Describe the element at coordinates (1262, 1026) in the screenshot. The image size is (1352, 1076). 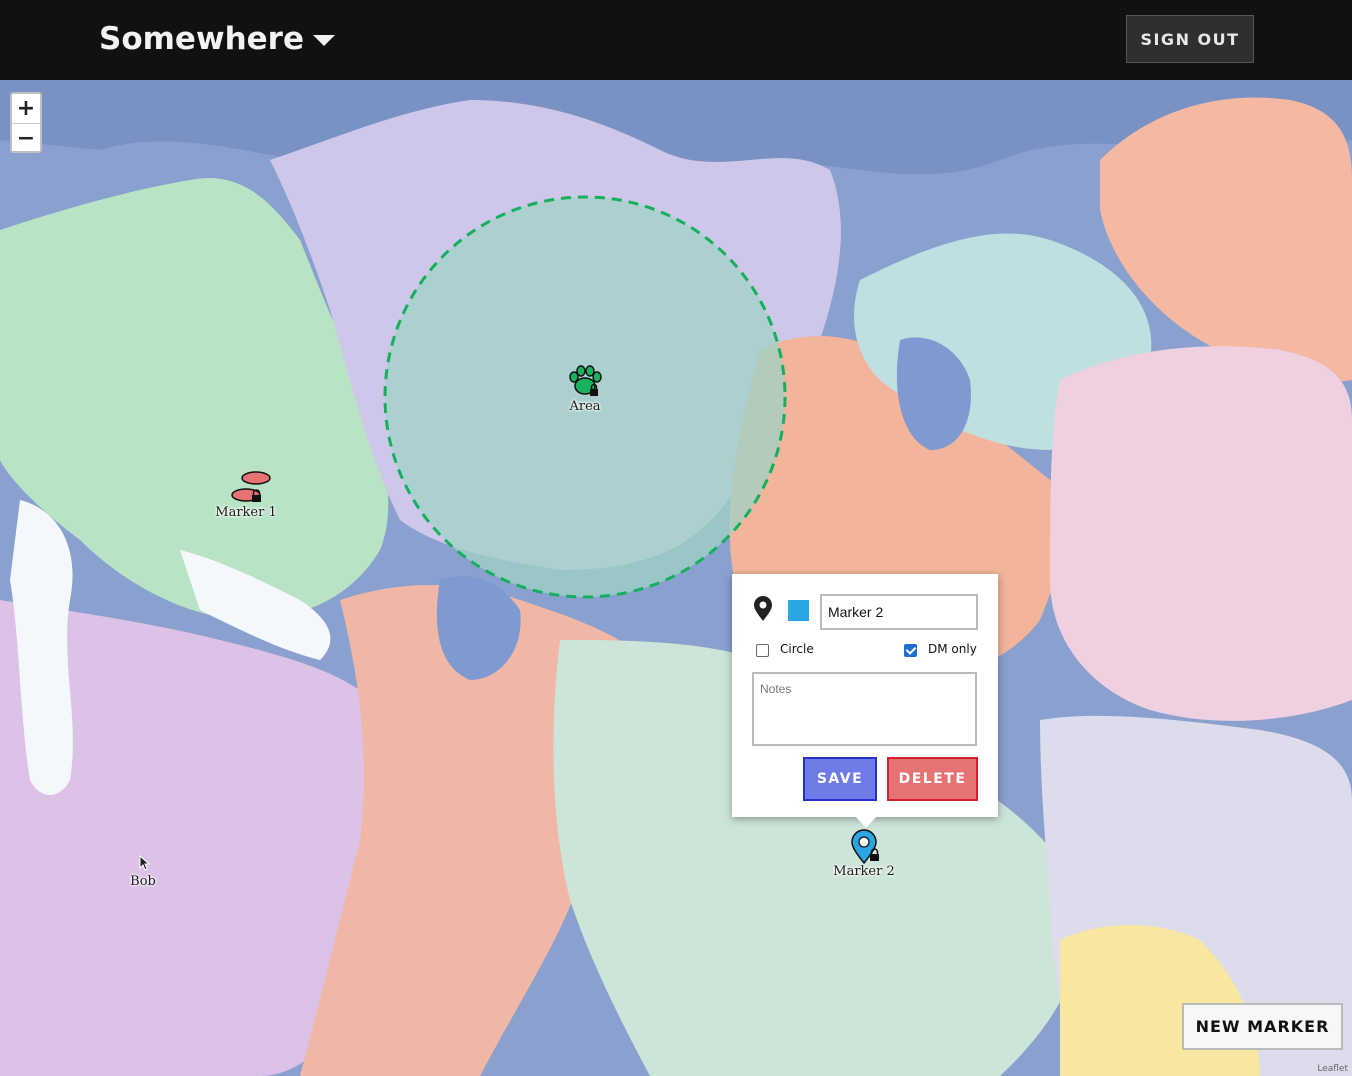
I see `new-marker-button: NEW MARKER` at that location.